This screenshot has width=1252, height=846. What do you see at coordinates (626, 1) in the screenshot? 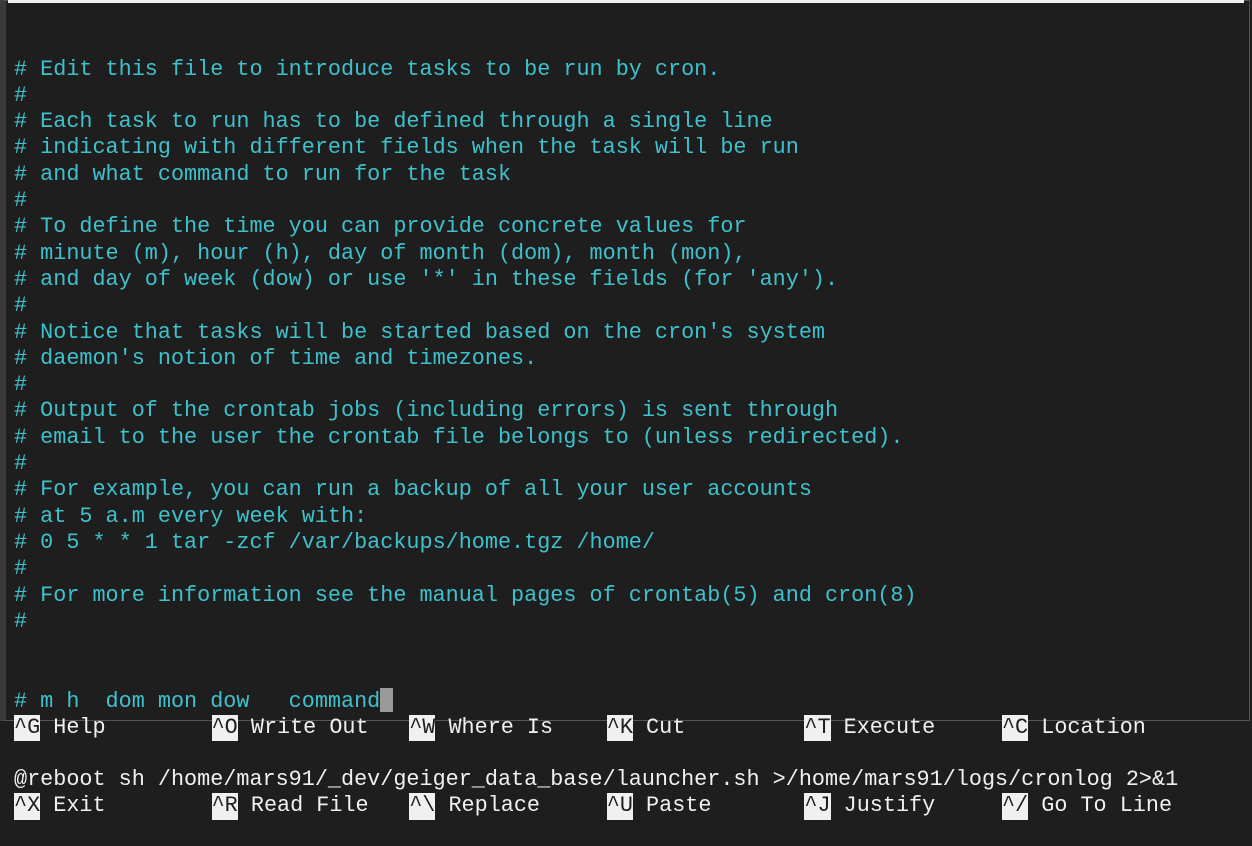
I see `nano-title-bar` at bounding box center [626, 1].